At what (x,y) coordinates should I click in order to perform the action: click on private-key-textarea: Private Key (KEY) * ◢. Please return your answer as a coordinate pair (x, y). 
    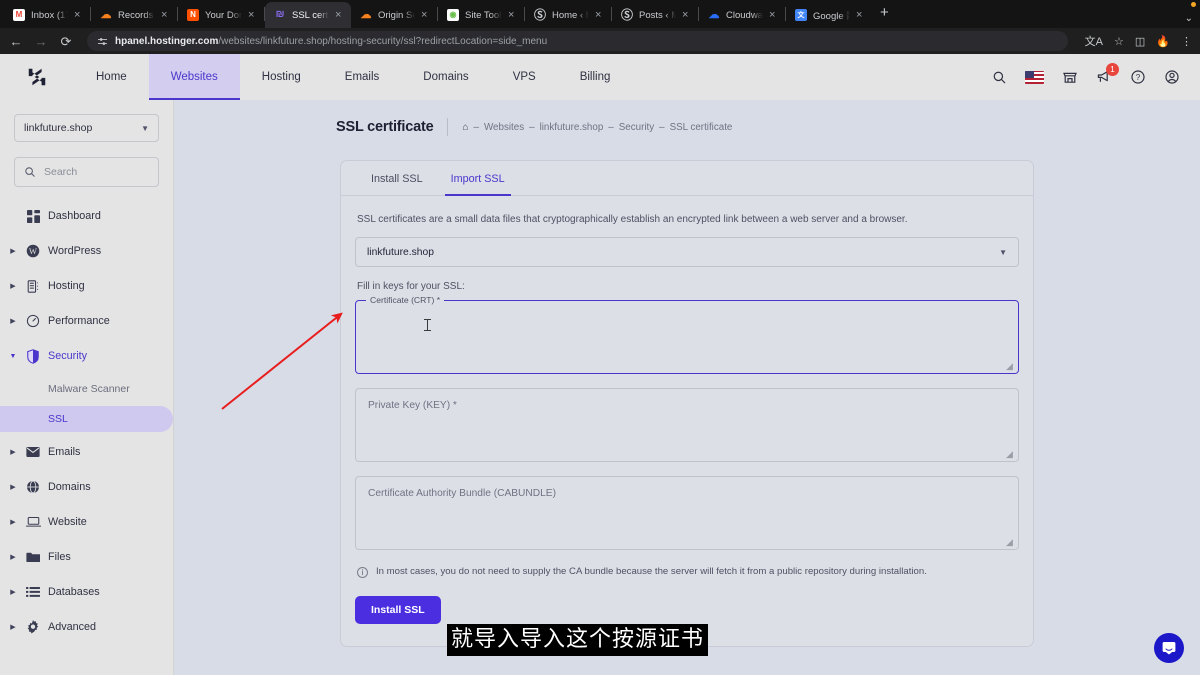
    Looking at the image, I should click on (687, 425).